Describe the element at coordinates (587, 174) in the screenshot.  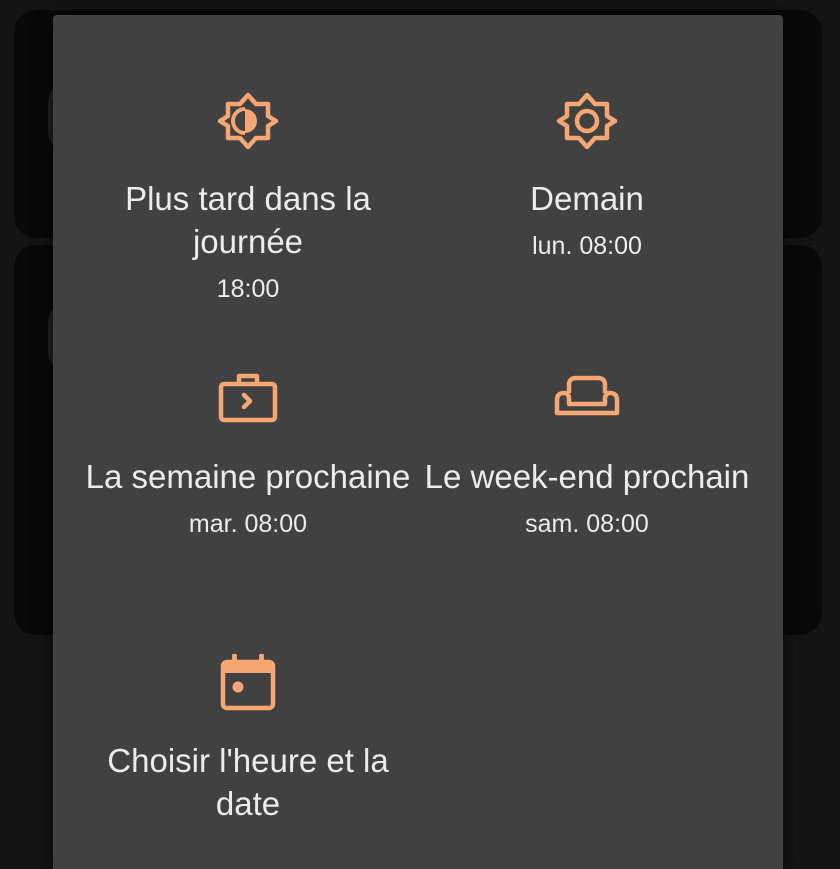
I see `snooze-tomorrow: Demain lun. 08:00` at that location.